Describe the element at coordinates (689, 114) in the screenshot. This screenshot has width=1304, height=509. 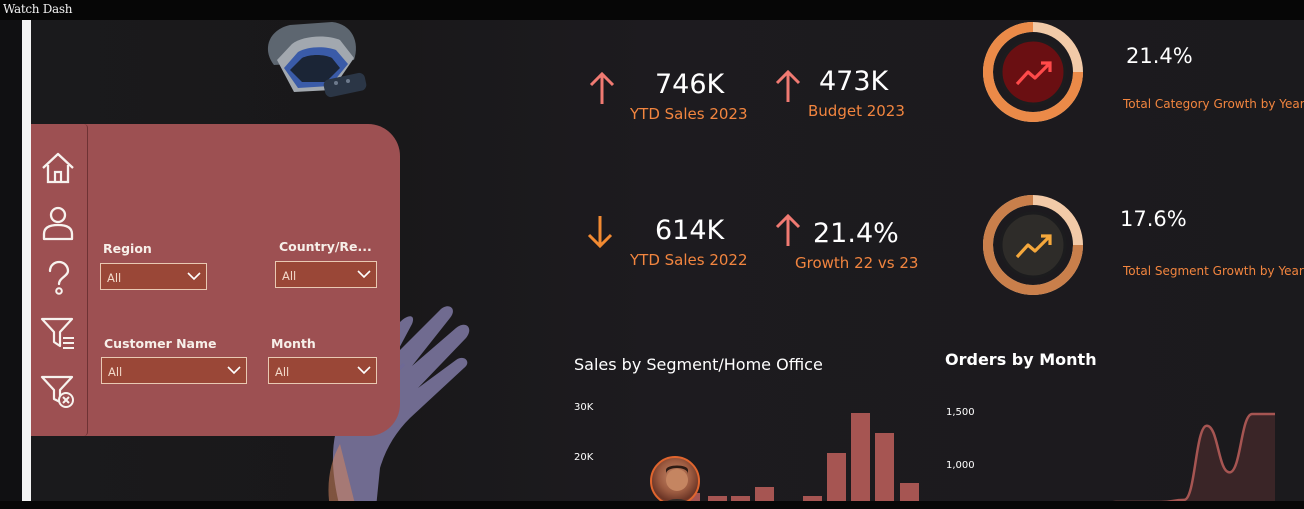
I see `ytd-2023-label: YTD Sales 2023` at that location.